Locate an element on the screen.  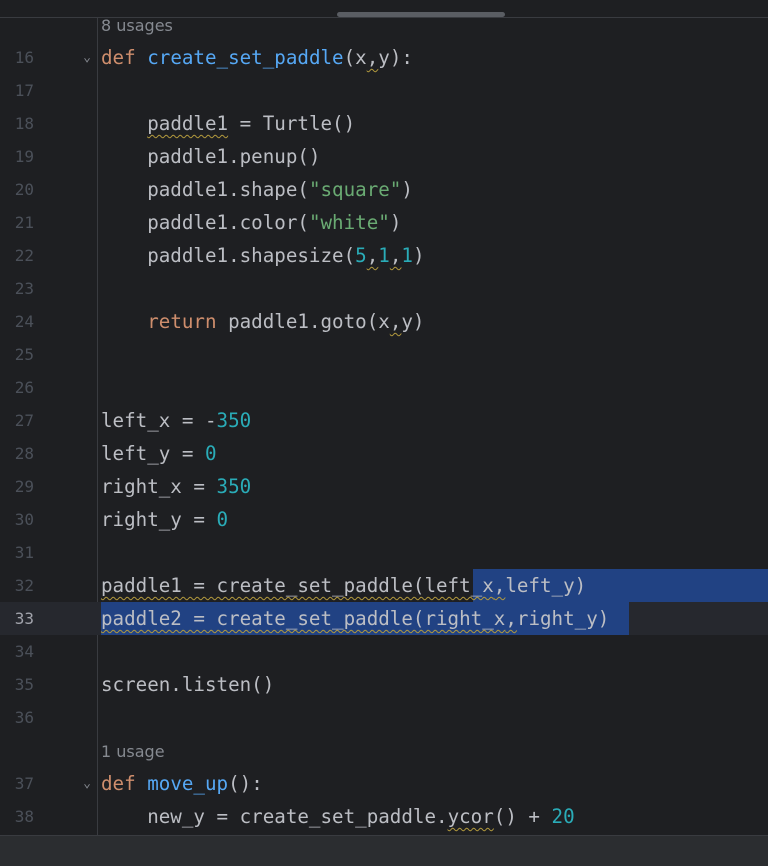
code-line: 31 is located at coordinates (384, 552).